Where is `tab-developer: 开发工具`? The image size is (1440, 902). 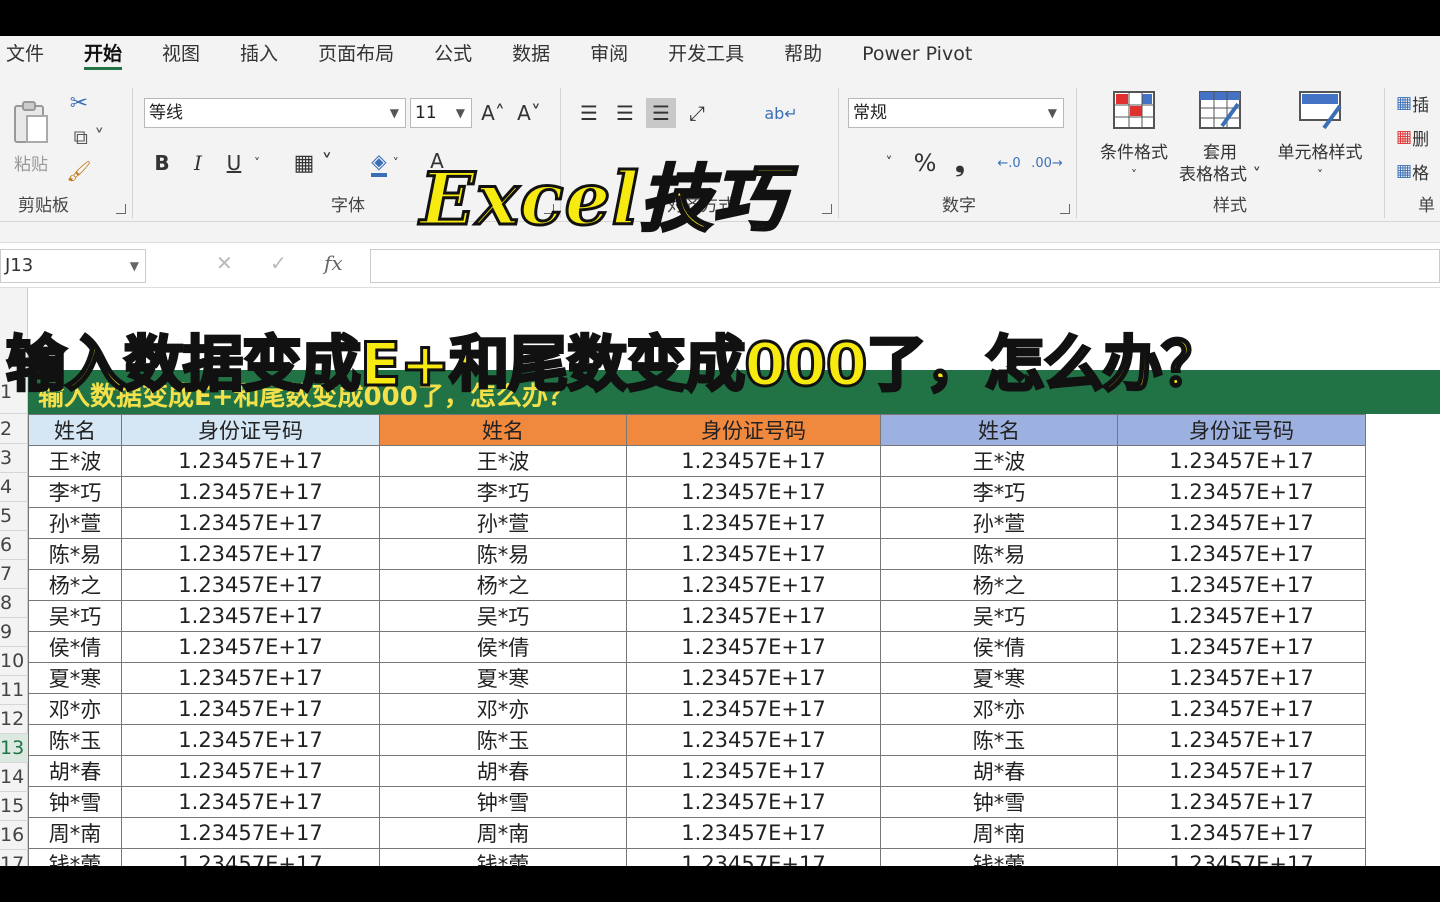 tab-developer: 开发工具 is located at coordinates (706, 54).